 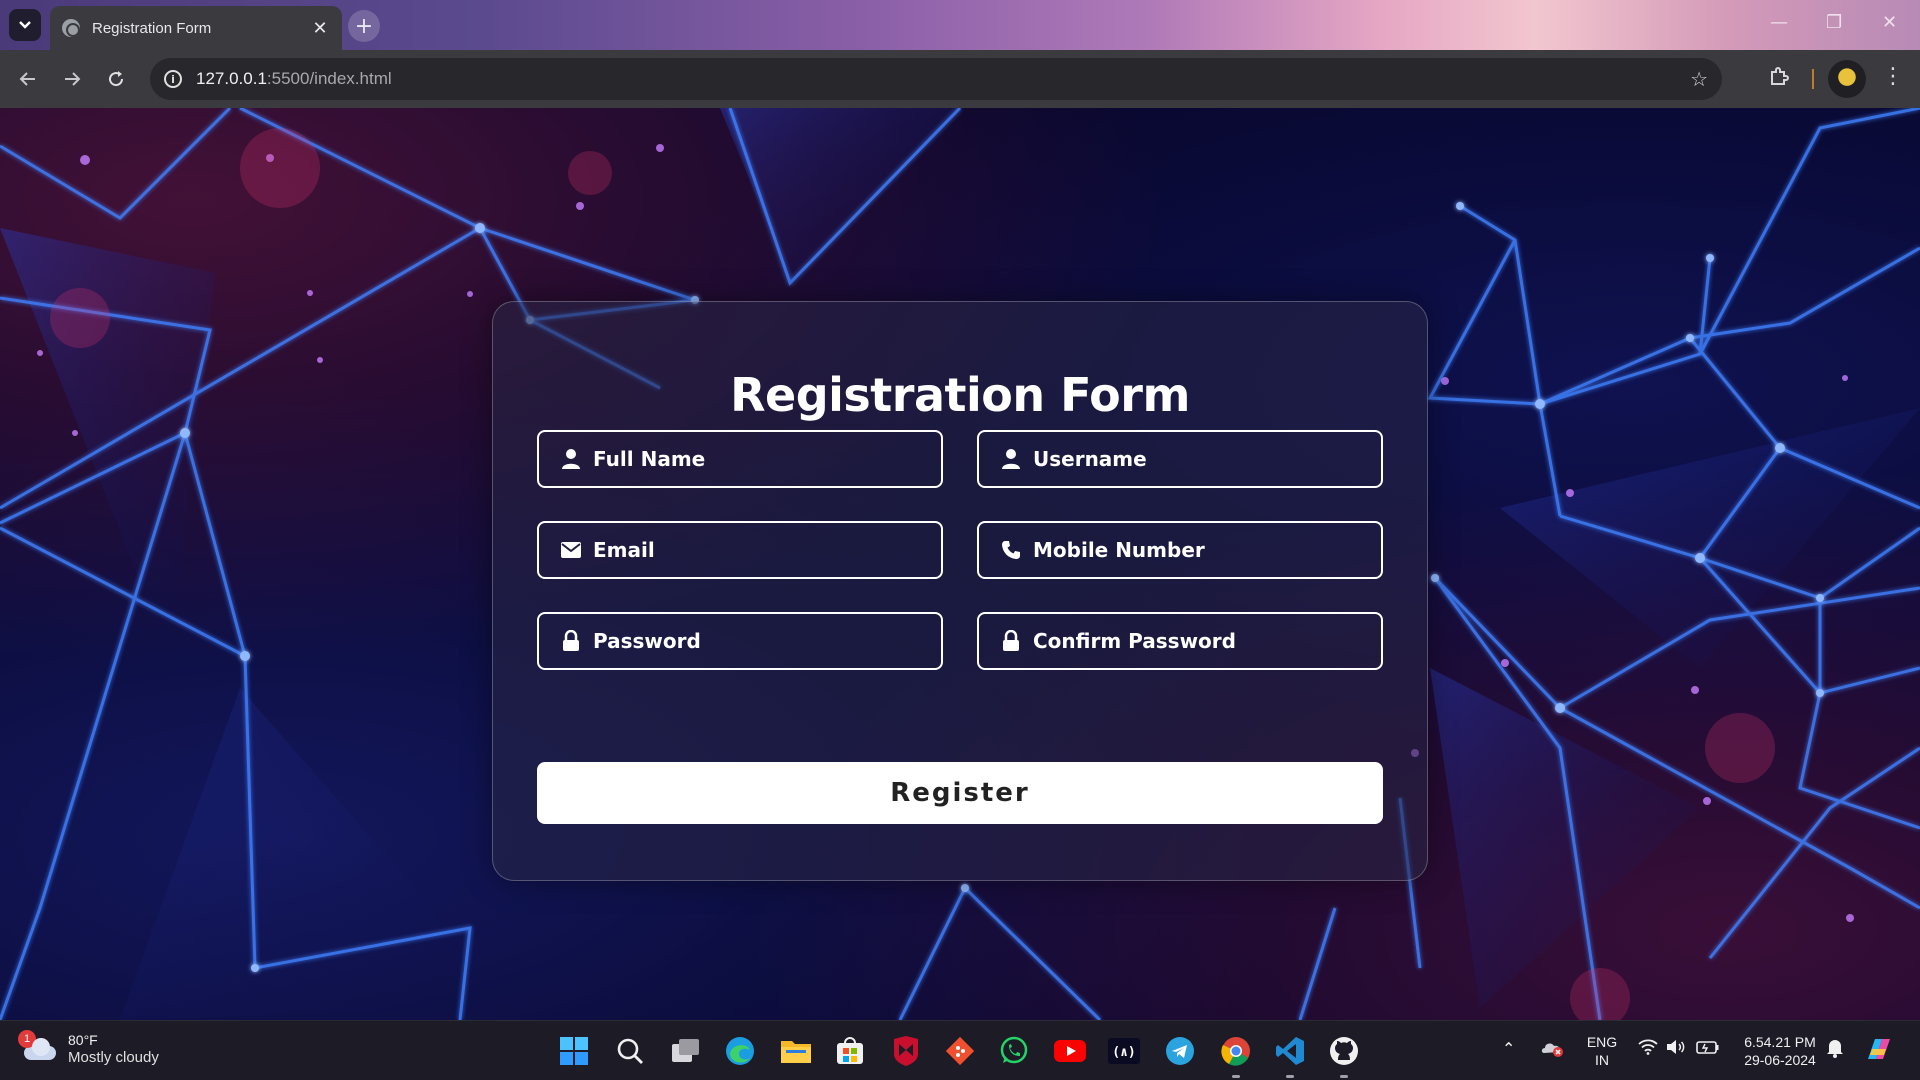 I want to click on whatsapp-icon, so click(x=1014, y=1051).